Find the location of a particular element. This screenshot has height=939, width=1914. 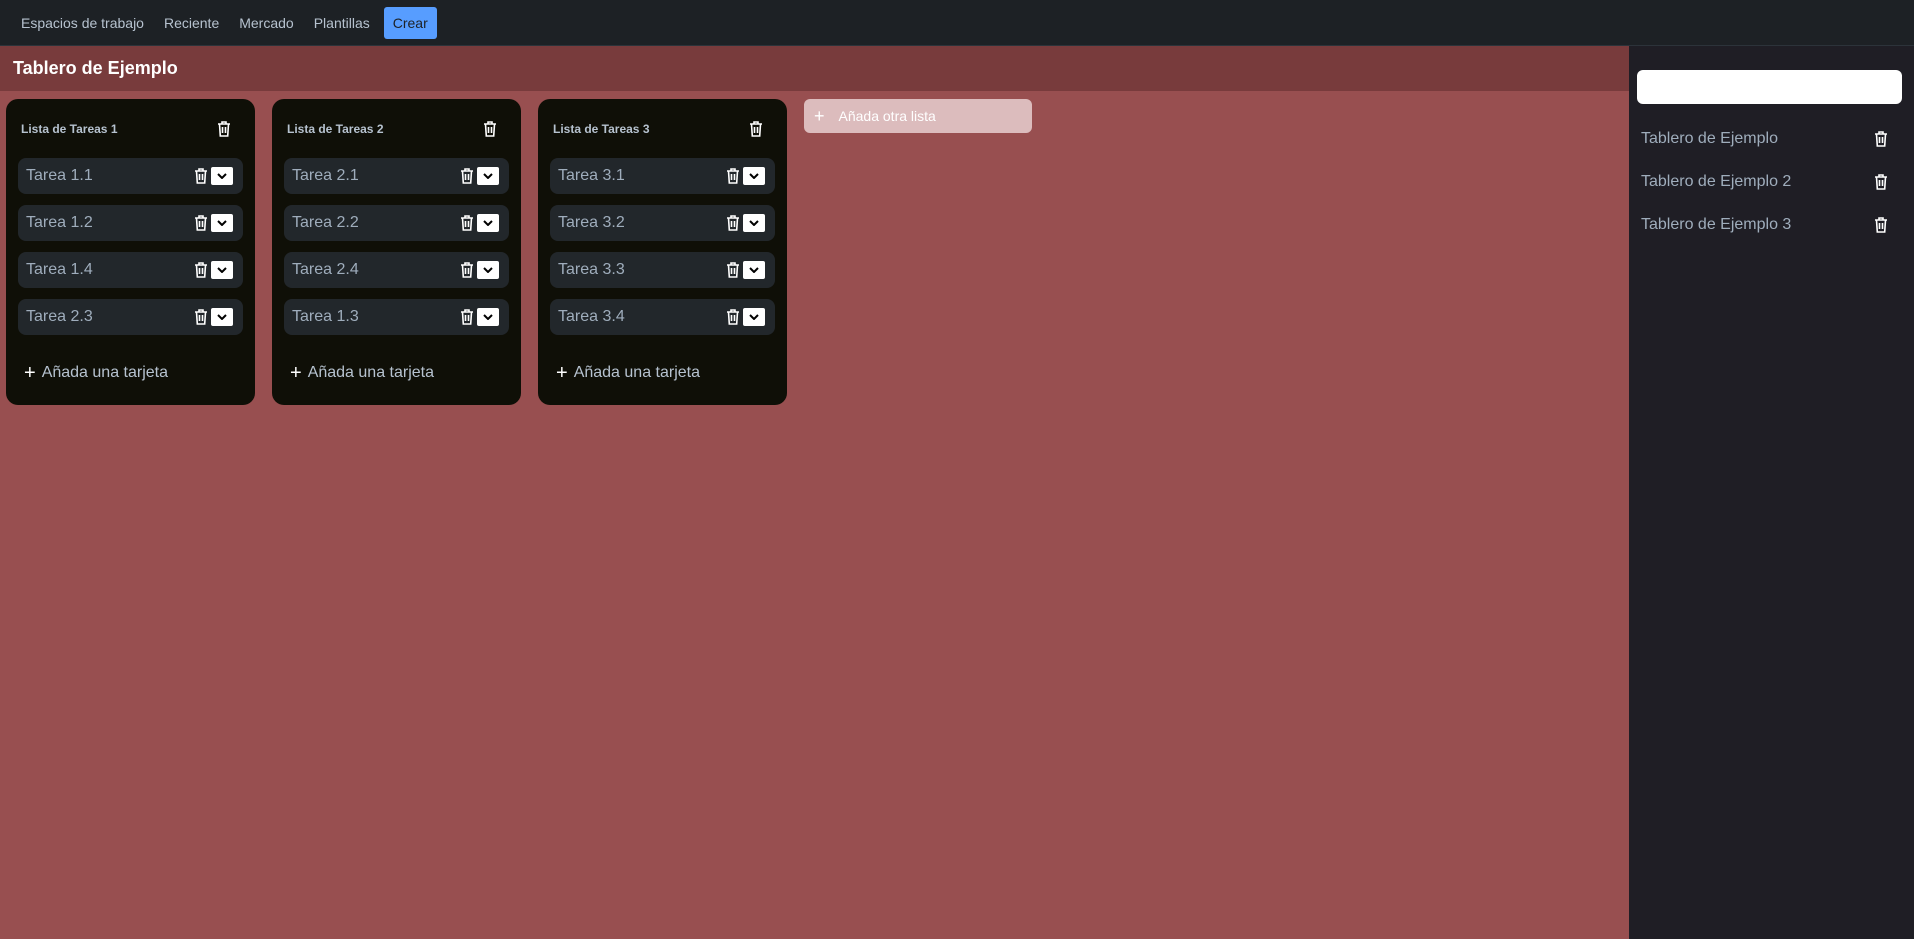

sidebar-board-item: Tablero de Ejemplo 2 is located at coordinates (1771, 181).